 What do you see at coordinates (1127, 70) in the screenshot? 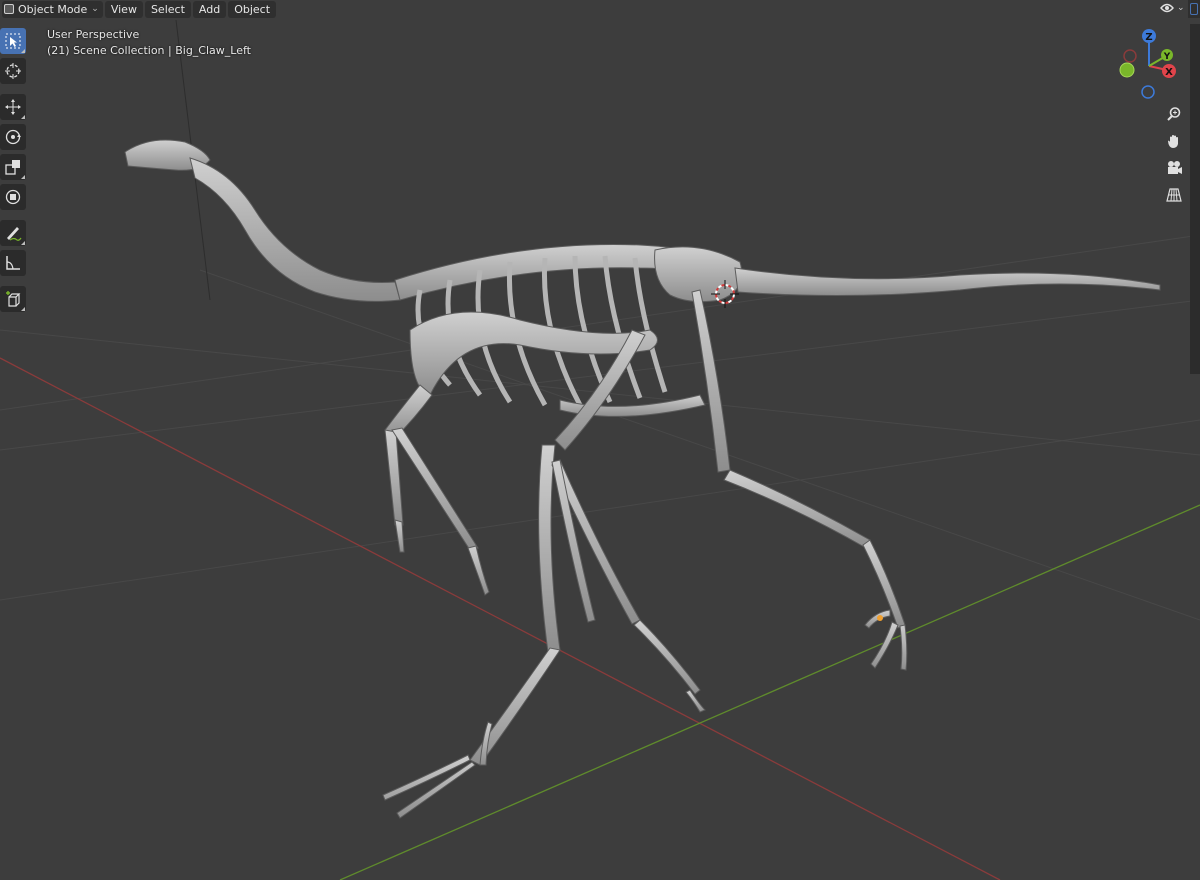
I see `y-axis-handle` at bounding box center [1127, 70].